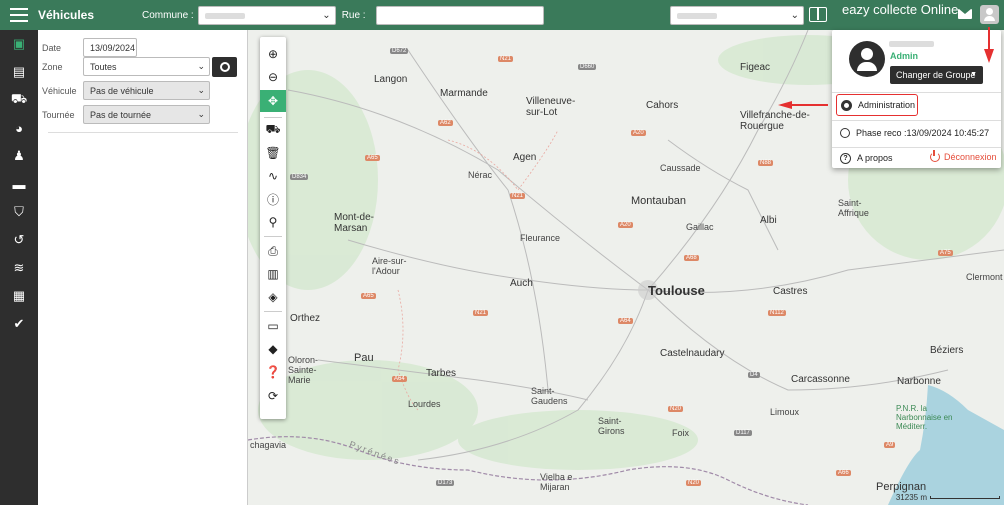  Describe the element at coordinates (480, 175) in the screenshot. I see `map-label: Nérac` at that location.